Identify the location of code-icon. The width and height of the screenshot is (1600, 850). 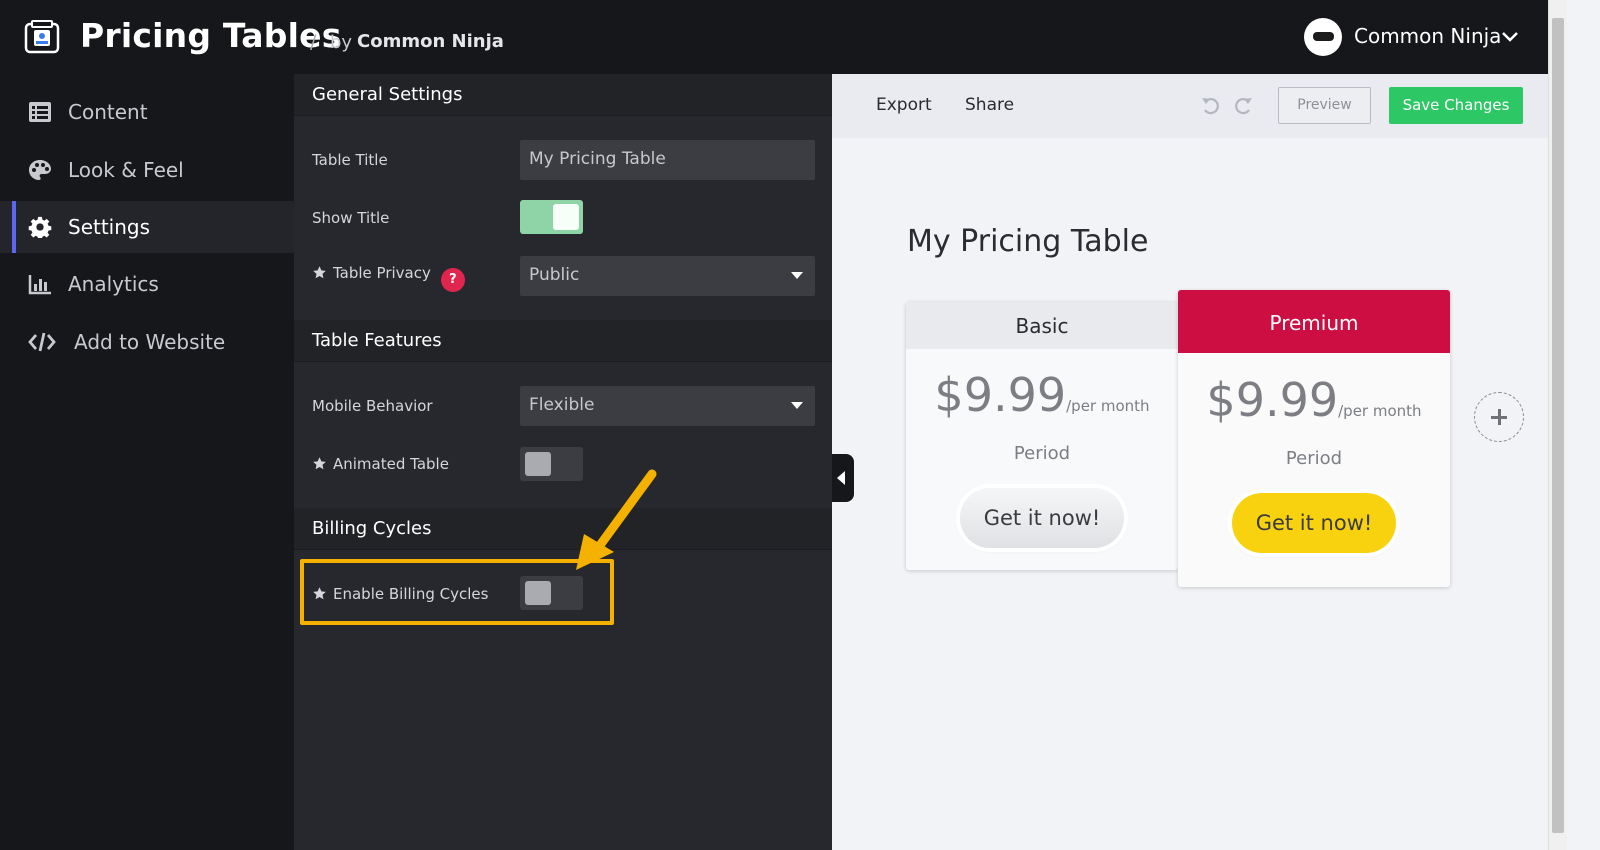
(42, 342).